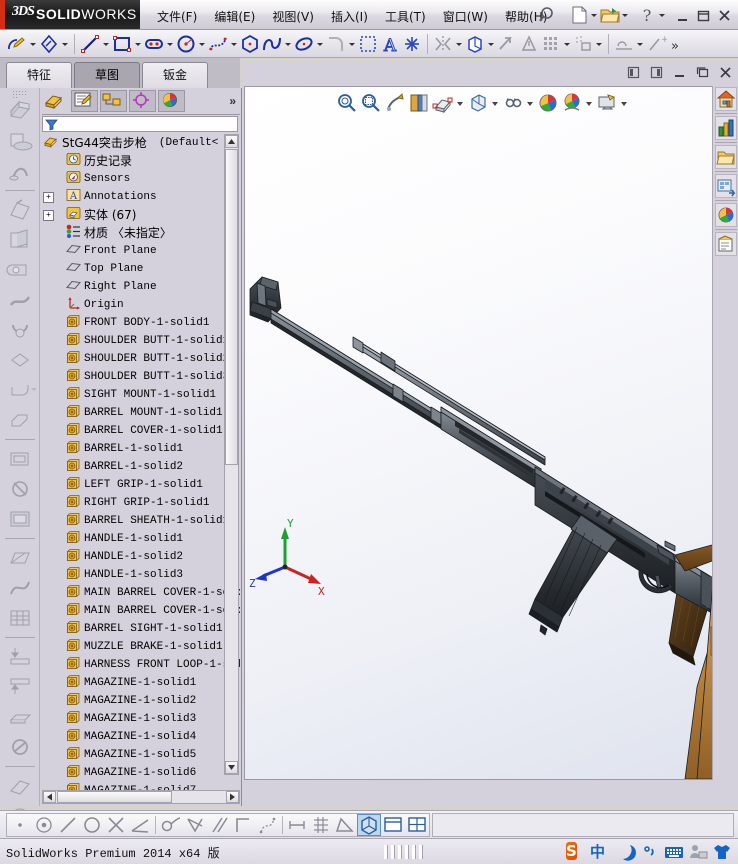 This screenshot has height=864, width=738. What do you see at coordinates (725, 128) in the screenshot?
I see `design-library-icon` at bounding box center [725, 128].